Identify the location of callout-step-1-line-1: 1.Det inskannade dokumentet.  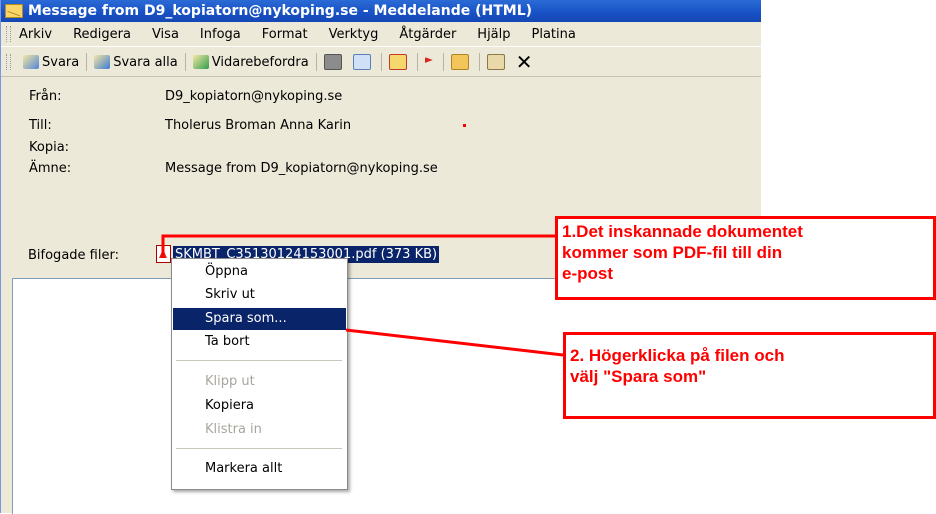
(682, 231).